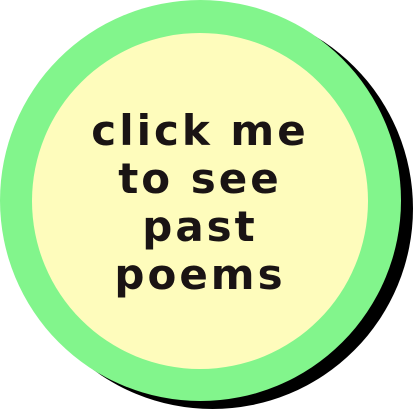  What do you see at coordinates (199, 131) in the screenshot?
I see `button-label-line-1: click me` at bounding box center [199, 131].